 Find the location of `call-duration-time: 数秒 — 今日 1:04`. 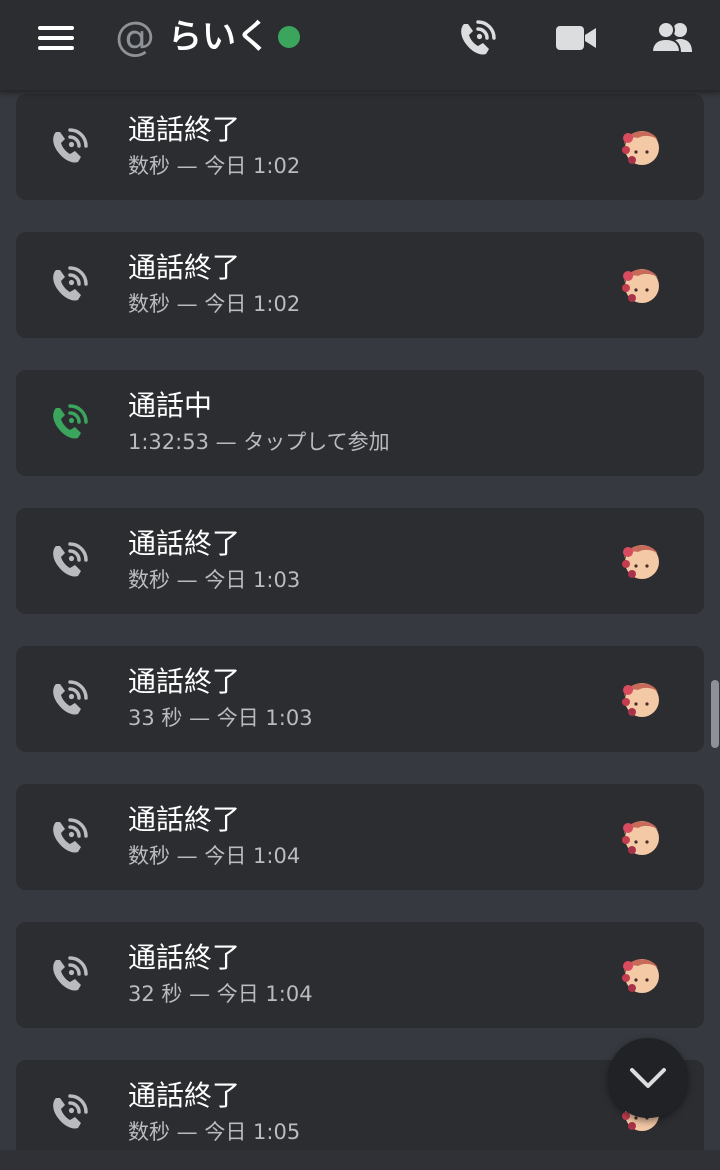

call-duration-time: 数秒 — 今日 1:04 is located at coordinates (214, 856).